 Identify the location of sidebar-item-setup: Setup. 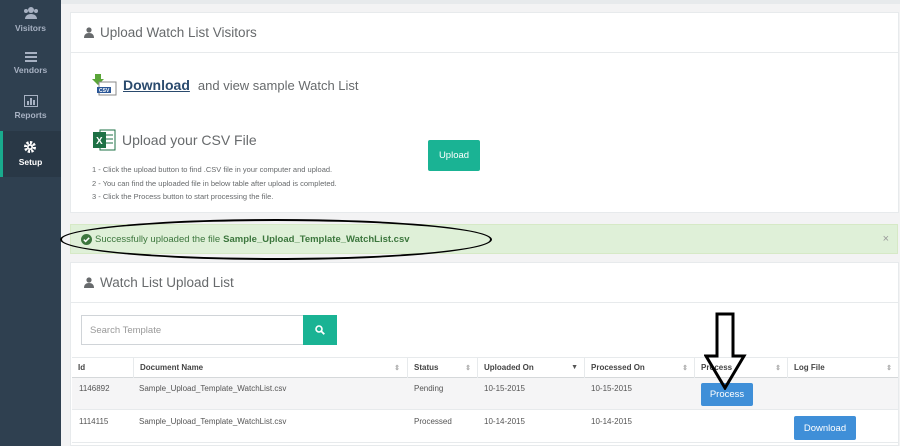
(30, 154).